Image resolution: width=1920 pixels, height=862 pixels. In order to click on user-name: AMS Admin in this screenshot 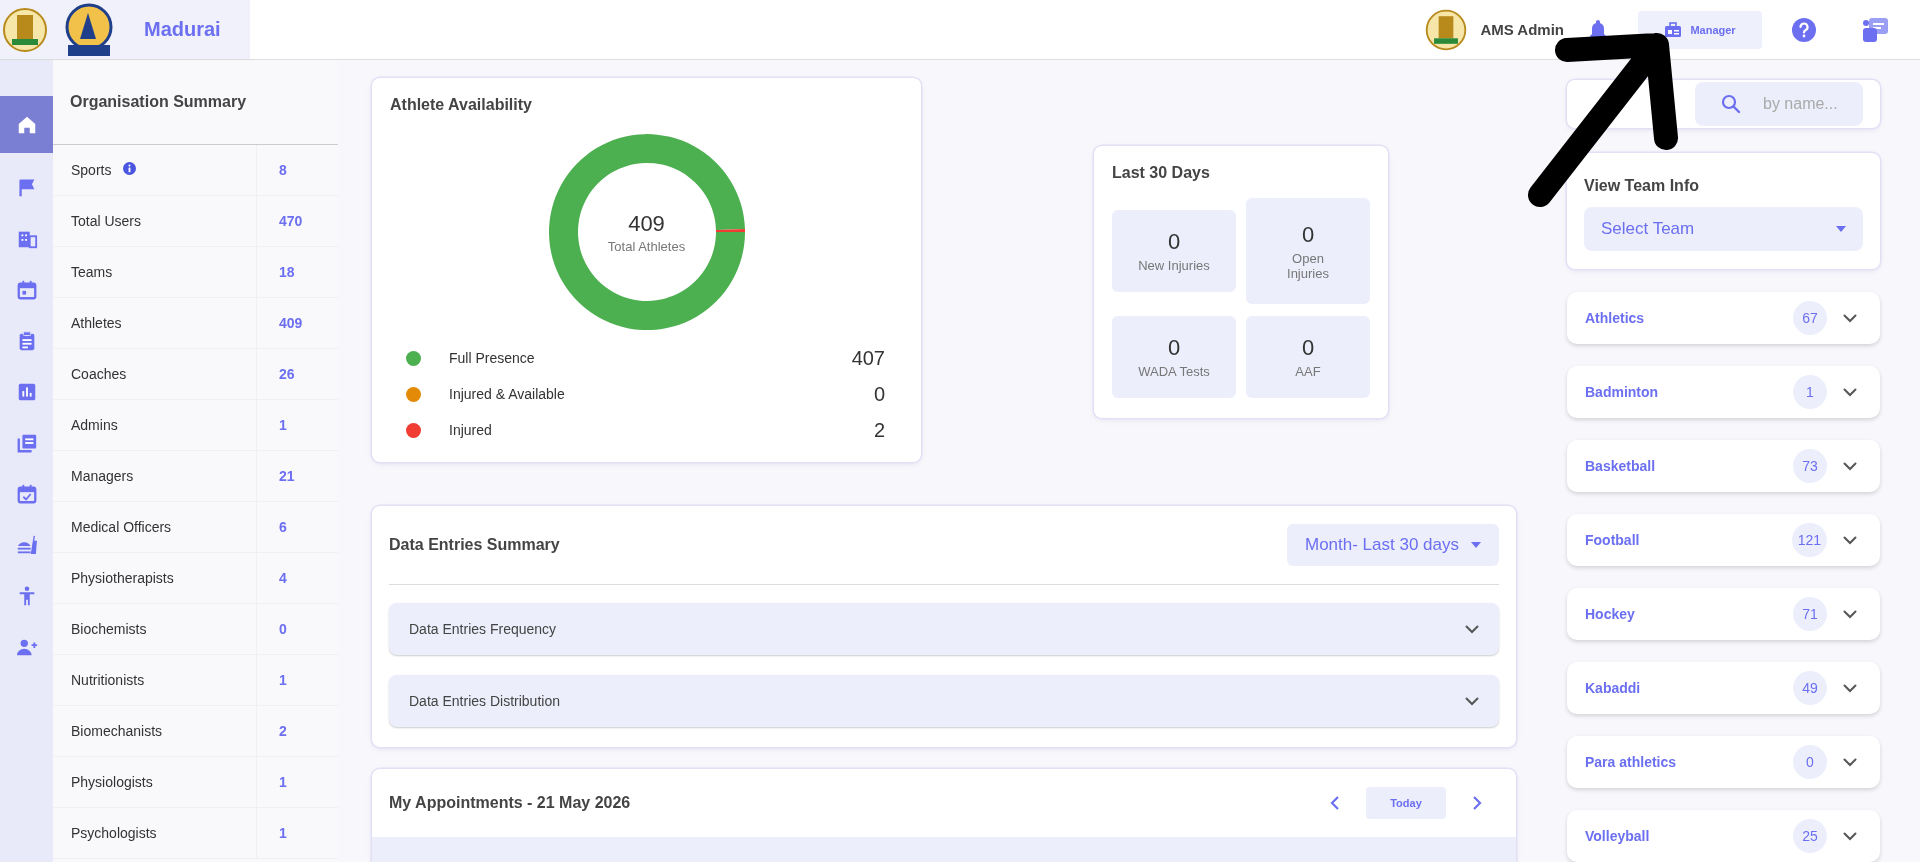, I will do `click(1522, 29)`.